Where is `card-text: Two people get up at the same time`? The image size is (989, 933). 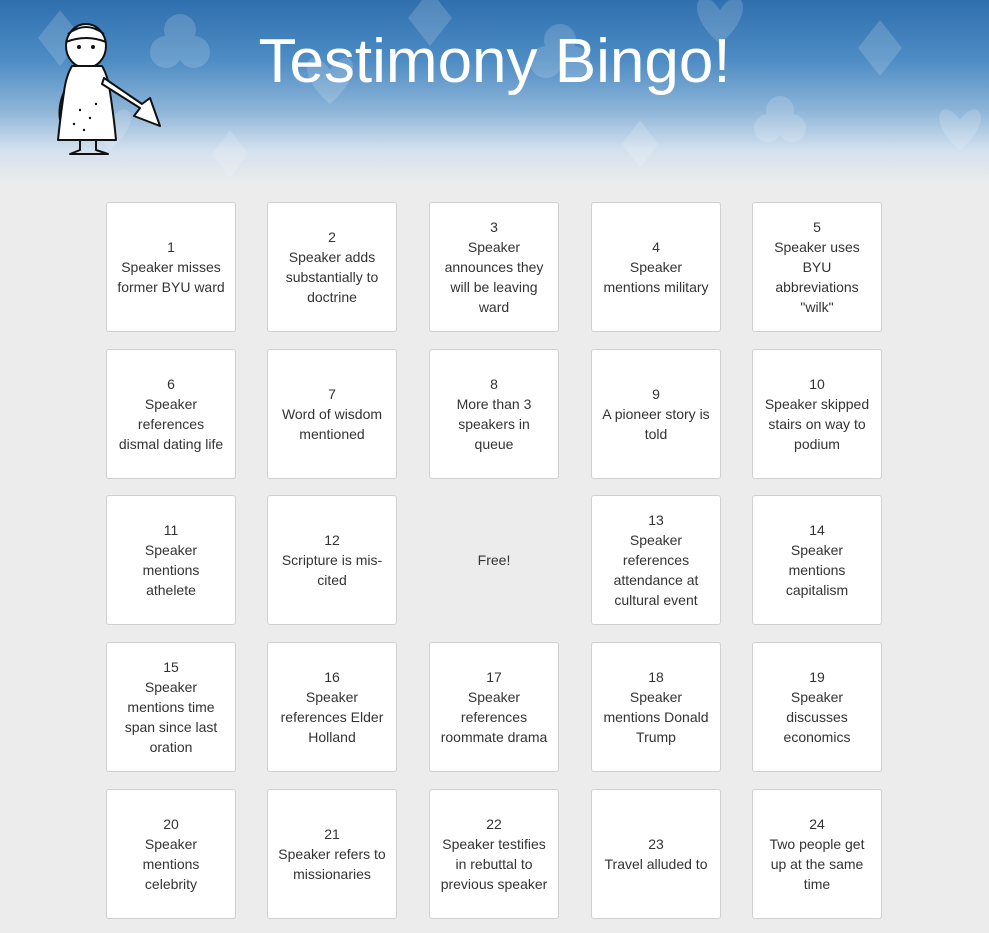
card-text: Two people get up at the same time is located at coordinates (817, 864).